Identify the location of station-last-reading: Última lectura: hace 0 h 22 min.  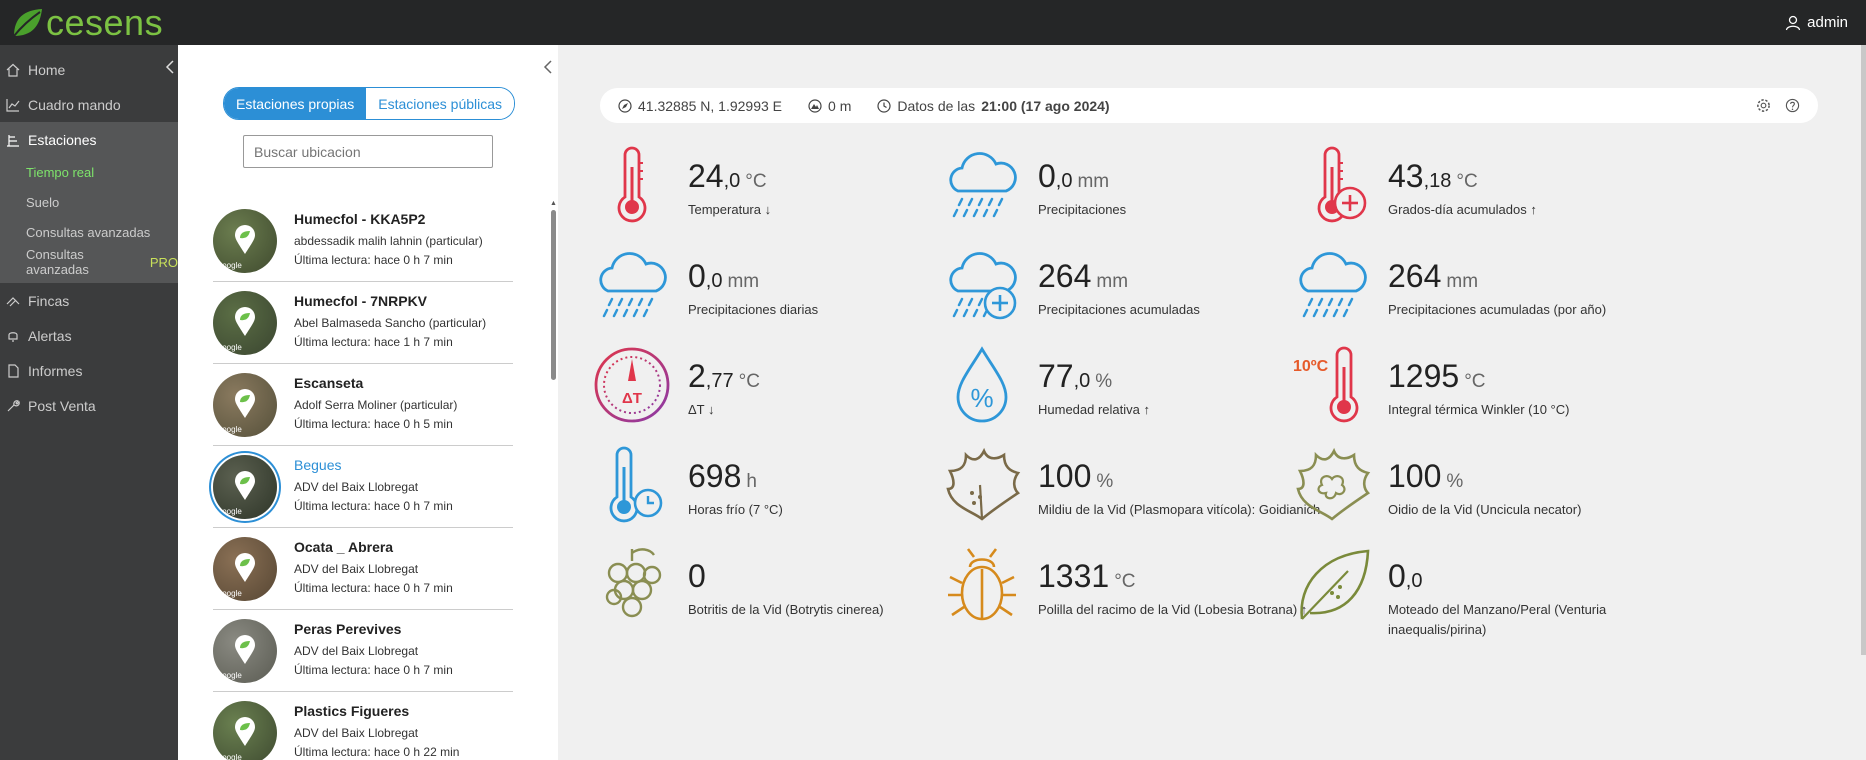
(377, 752).